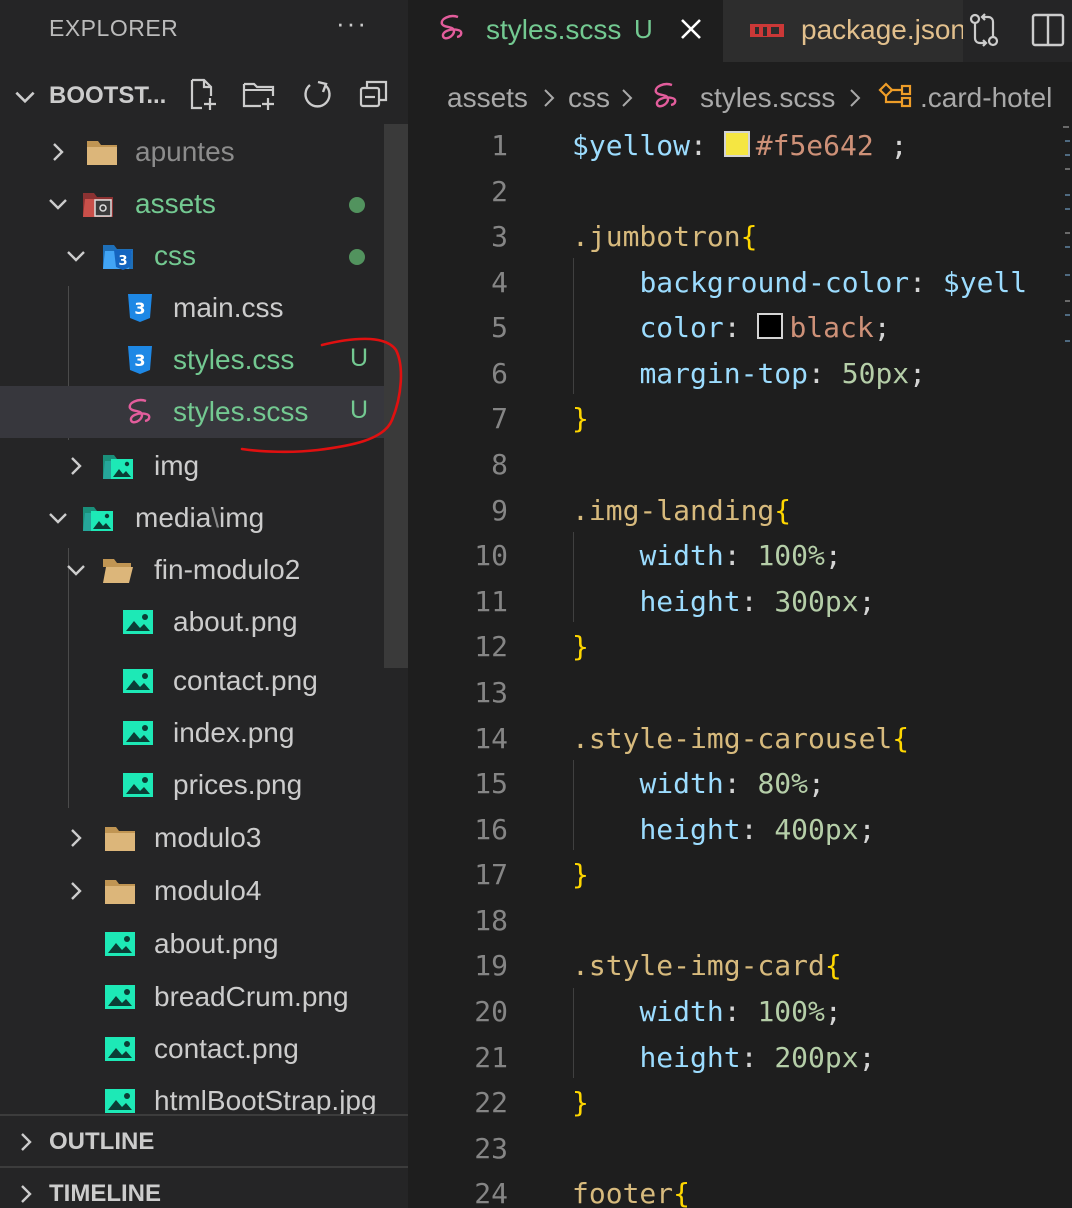  I want to click on tree-item-img: img, so click(192, 466).